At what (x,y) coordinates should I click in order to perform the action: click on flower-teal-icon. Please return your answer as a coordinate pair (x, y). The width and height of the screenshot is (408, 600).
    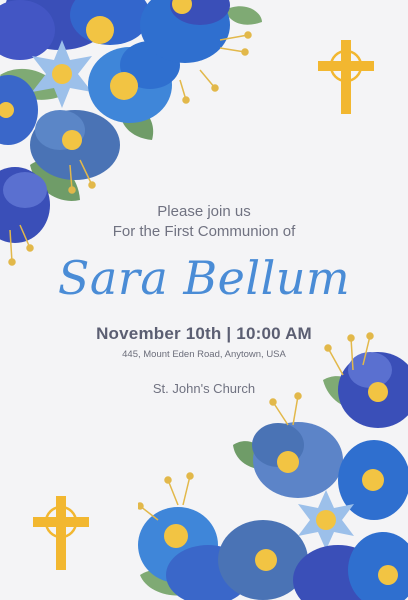
    Looking at the image, I should click on (75, 145).